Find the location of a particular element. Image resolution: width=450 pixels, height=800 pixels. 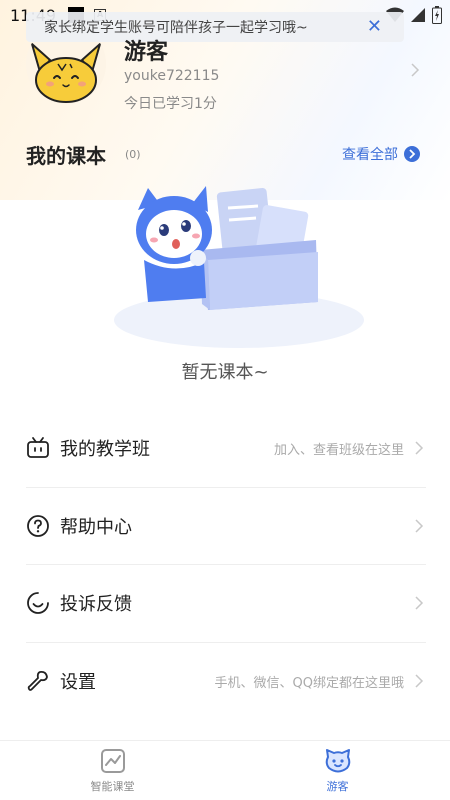

menu-item-label: 我的教学班 is located at coordinates (105, 450).